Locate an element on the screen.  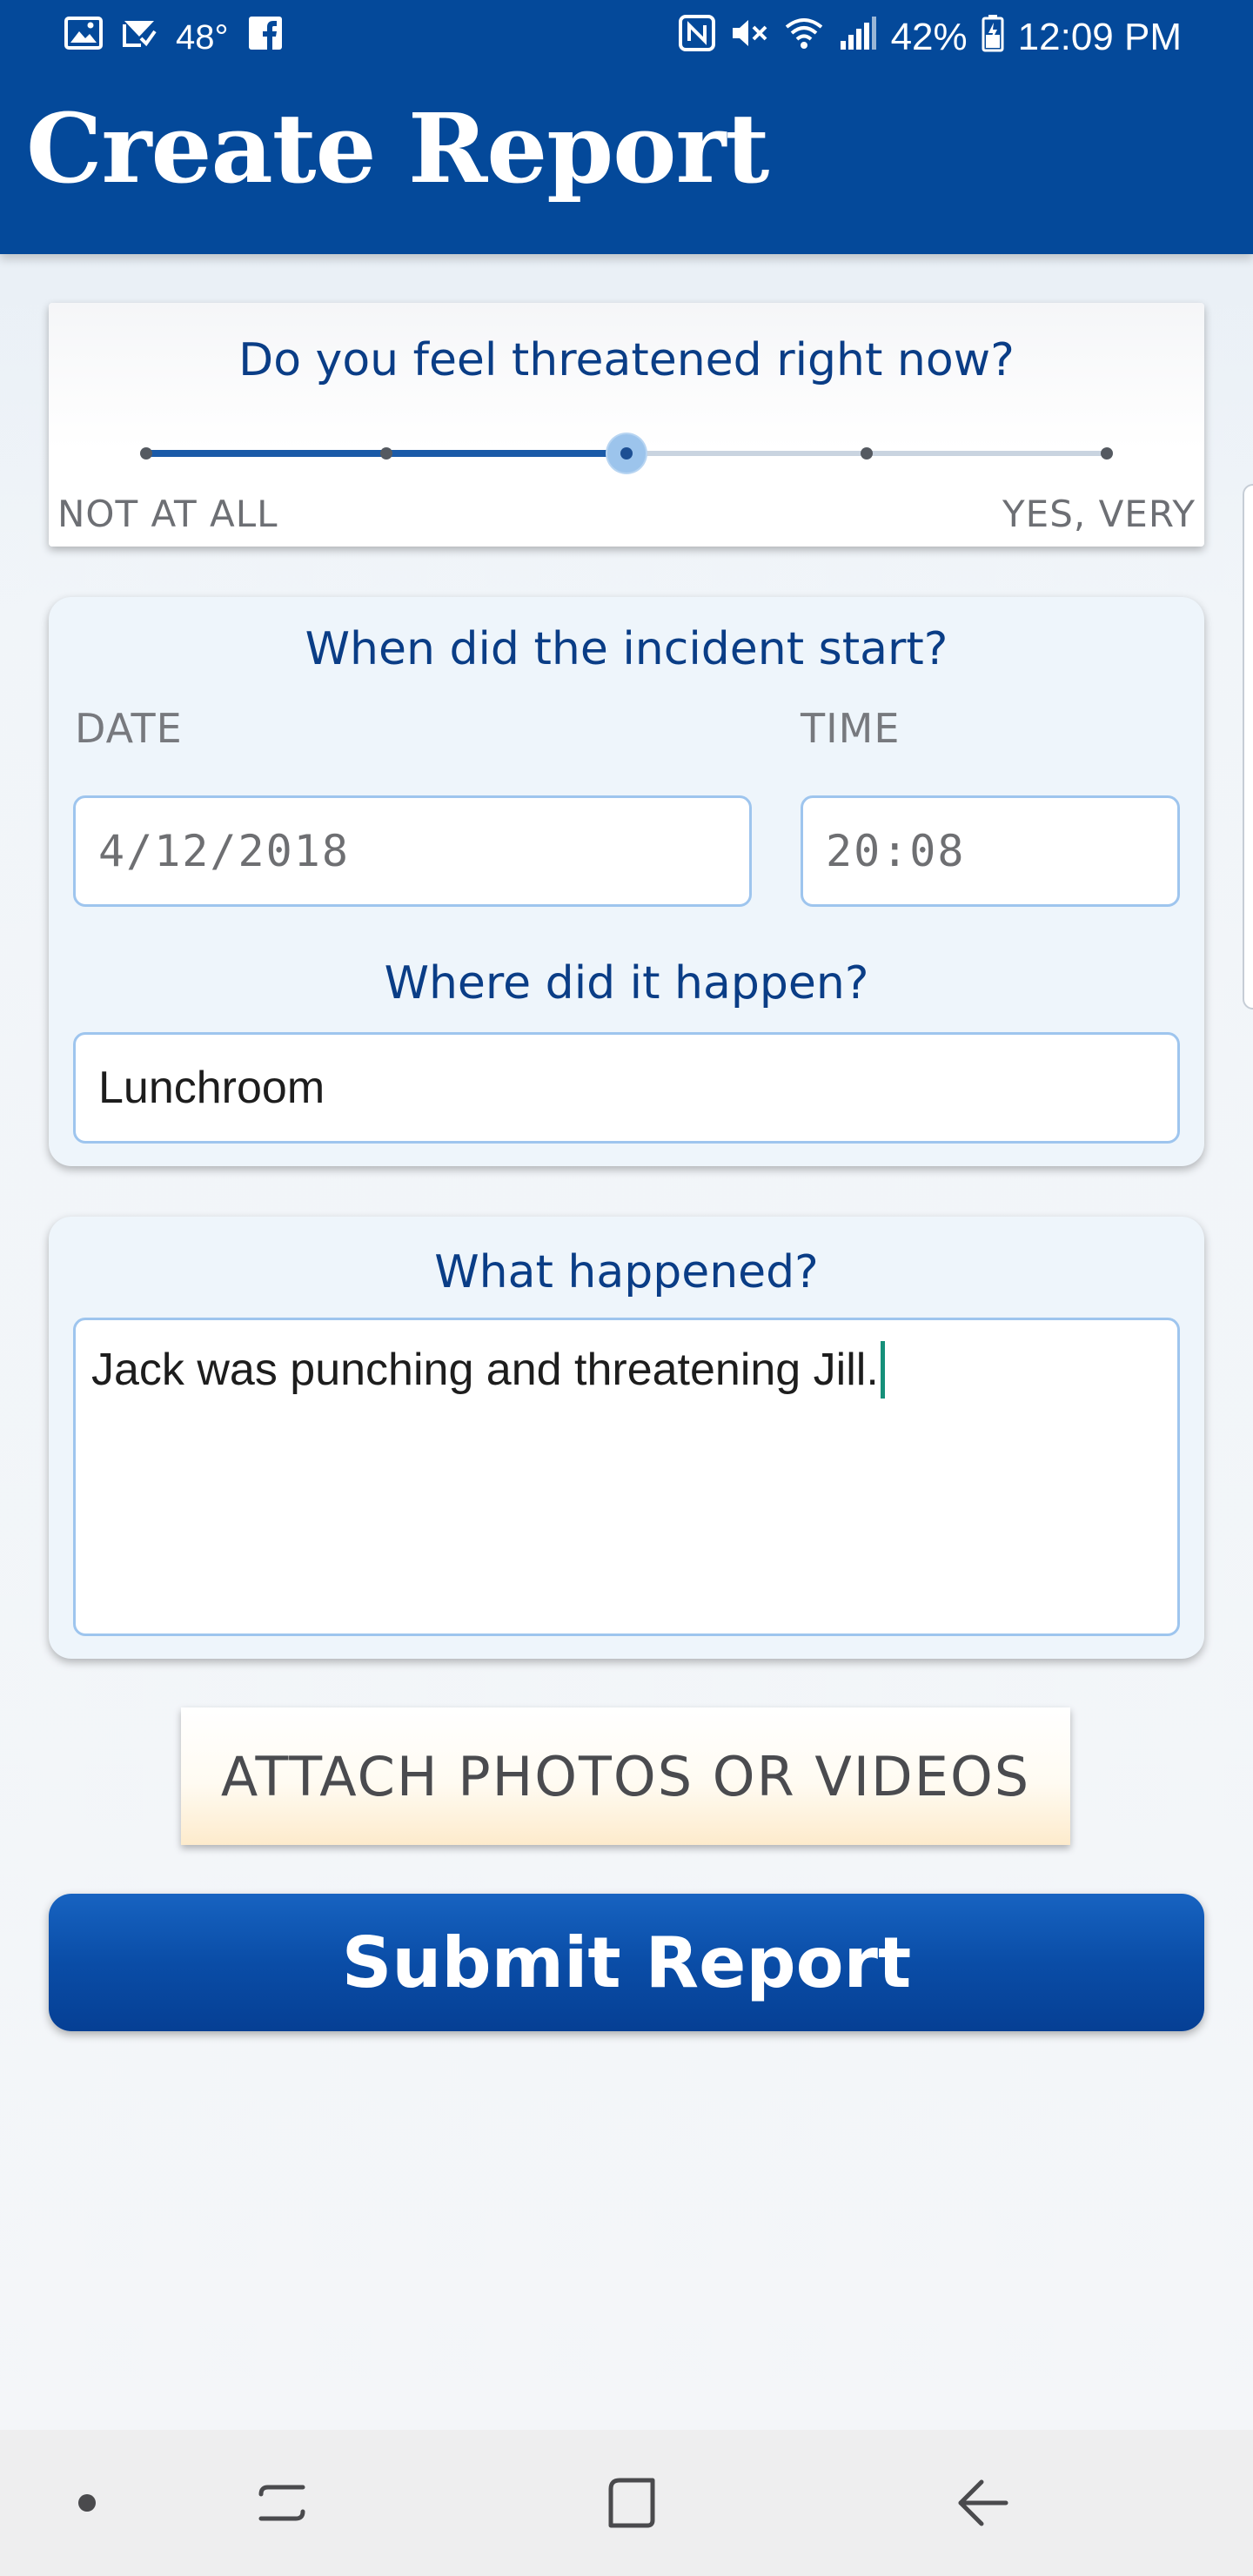
time-field: 20:08 is located at coordinates (991, 851).